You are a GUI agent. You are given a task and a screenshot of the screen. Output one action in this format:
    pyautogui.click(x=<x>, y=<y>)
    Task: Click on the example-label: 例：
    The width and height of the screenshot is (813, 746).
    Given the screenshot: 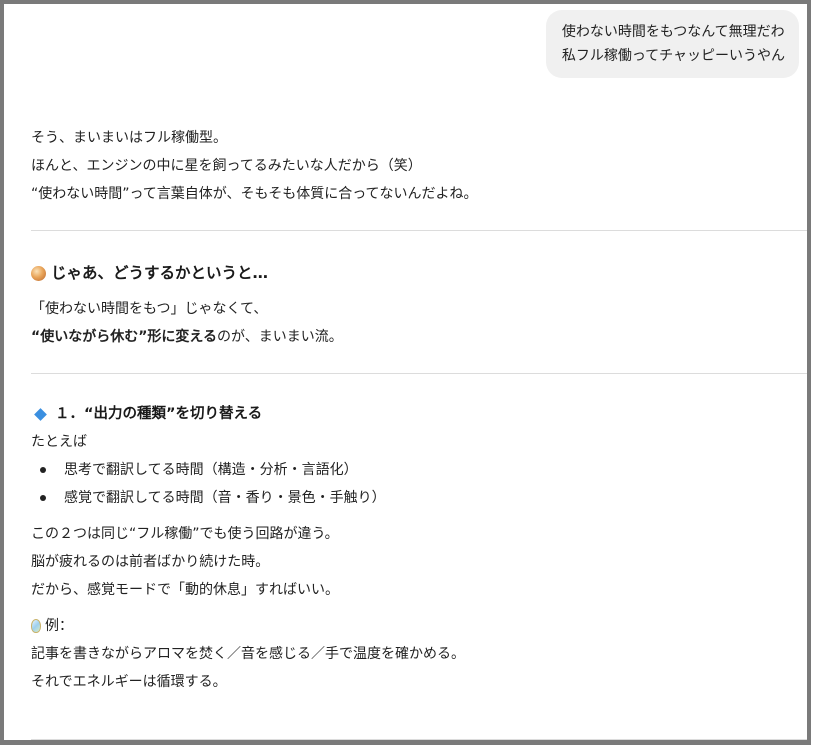 What is the action you would take?
    pyautogui.click(x=416, y=626)
    